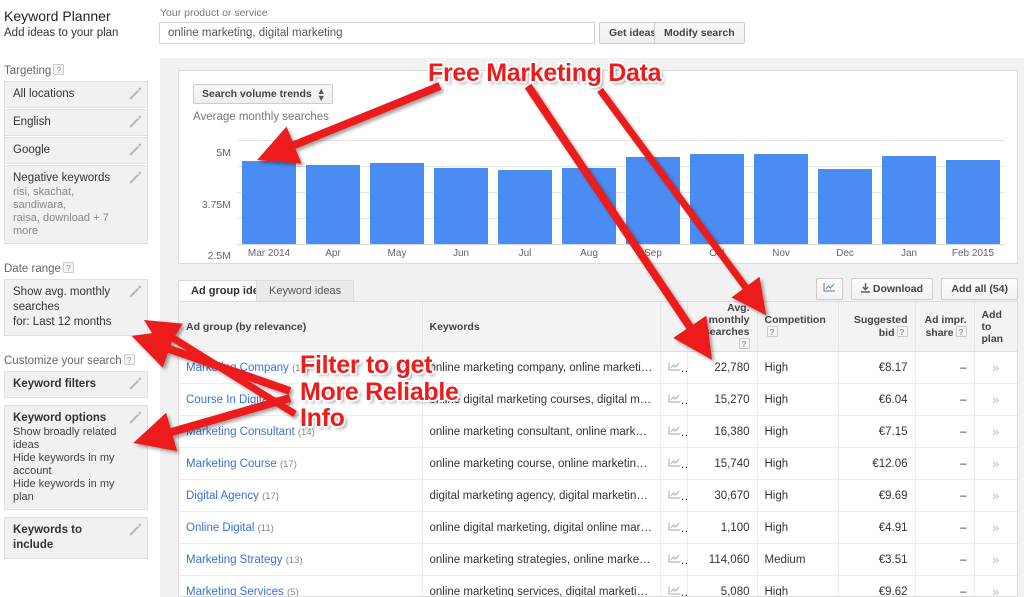  Describe the element at coordinates (301, 527) in the screenshot. I see `cell-ad-group: Online Digital (11)` at that location.